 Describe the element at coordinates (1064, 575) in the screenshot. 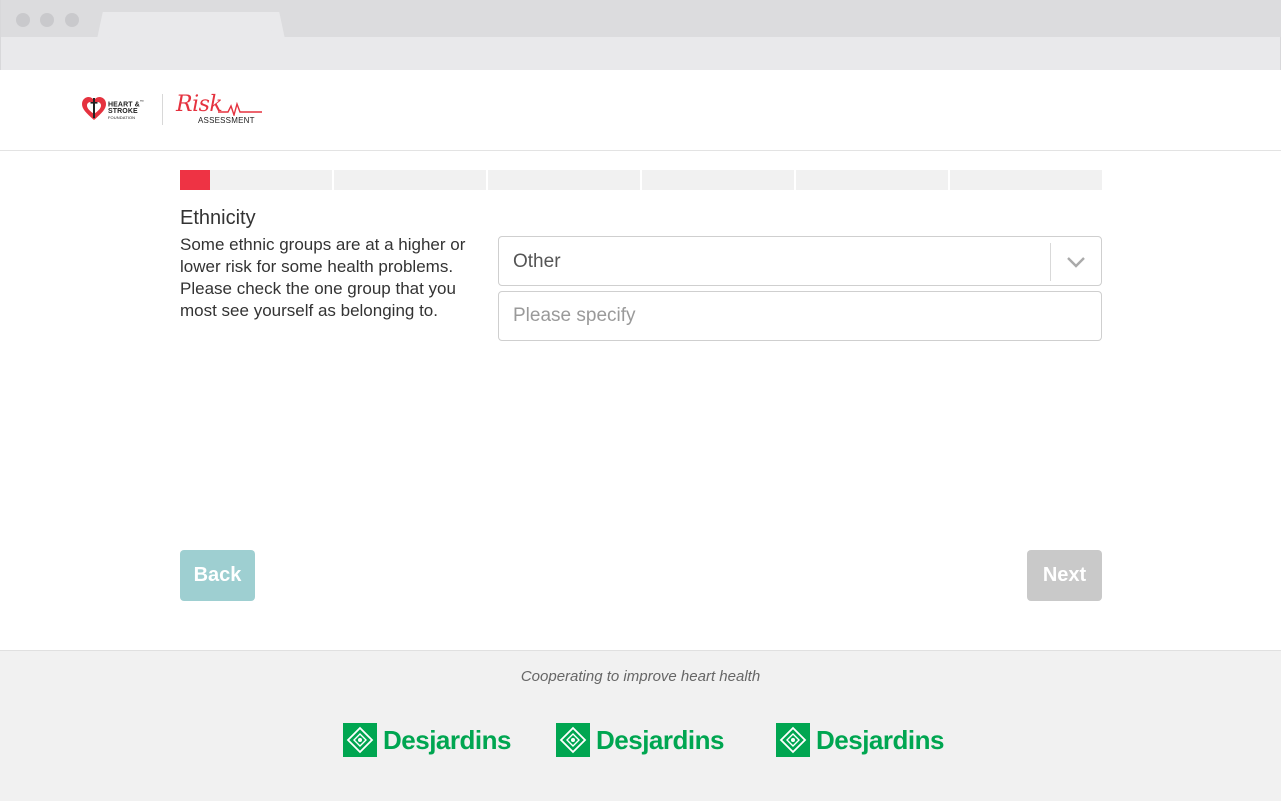

I see `next-button: Next` at that location.